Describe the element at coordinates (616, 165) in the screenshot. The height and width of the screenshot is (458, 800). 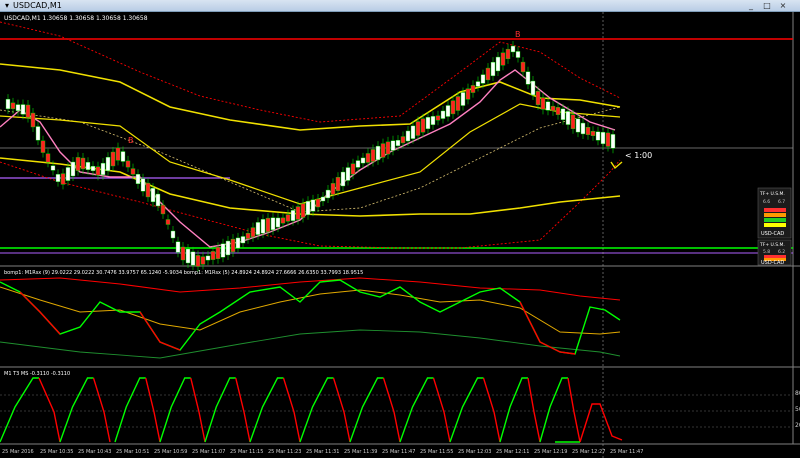
I see `signal-arrow` at that location.